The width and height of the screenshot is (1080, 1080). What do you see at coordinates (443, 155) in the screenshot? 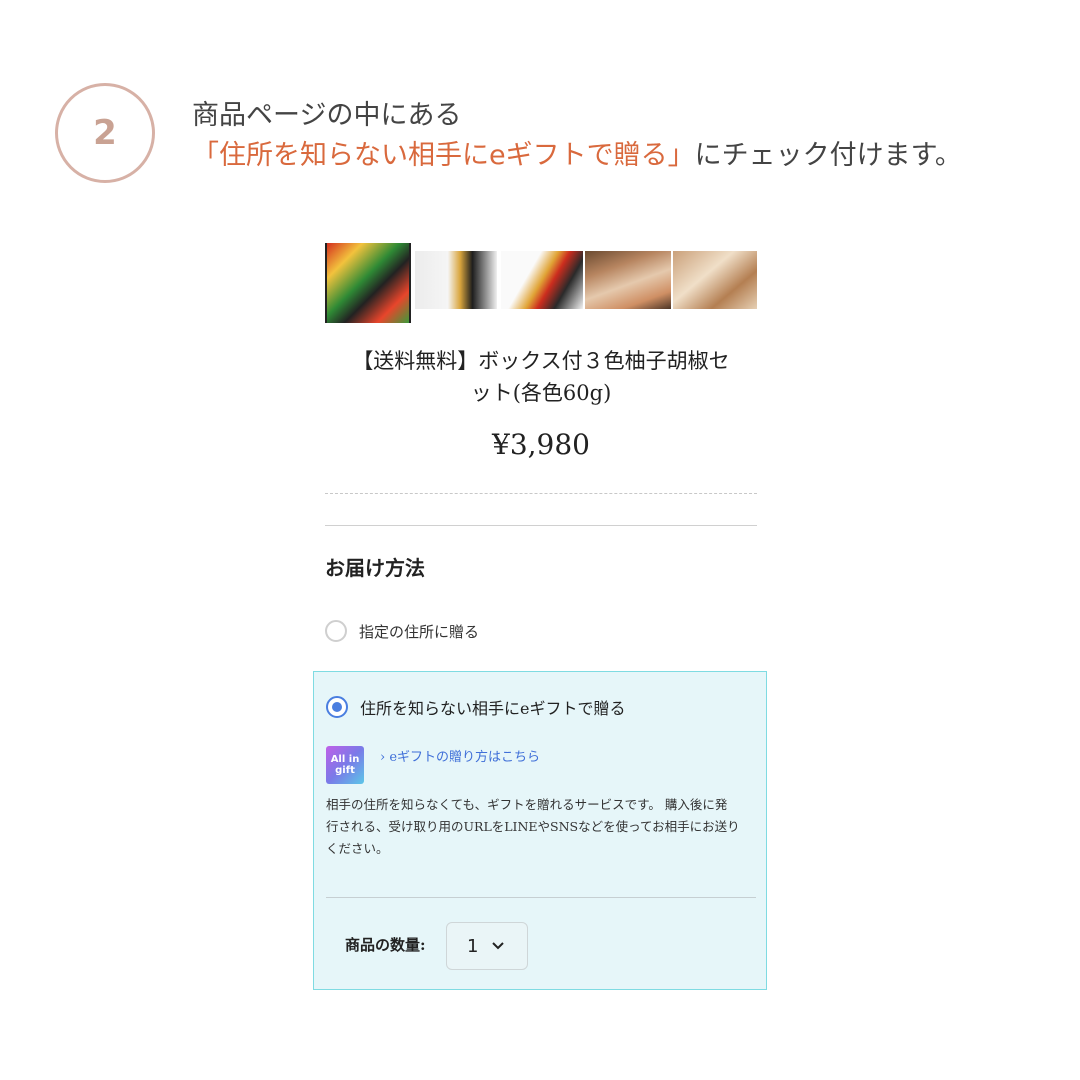
I see `instruction-highlight: 「住所を知らない相手にeギフトで贈る」` at bounding box center [443, 155].